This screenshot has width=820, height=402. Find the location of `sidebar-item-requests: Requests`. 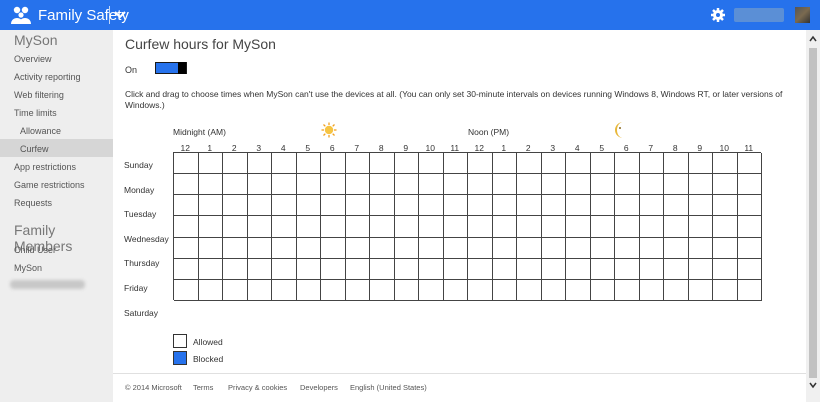

sidebar-item-requests: Requests is located at coordinates (33, 203).